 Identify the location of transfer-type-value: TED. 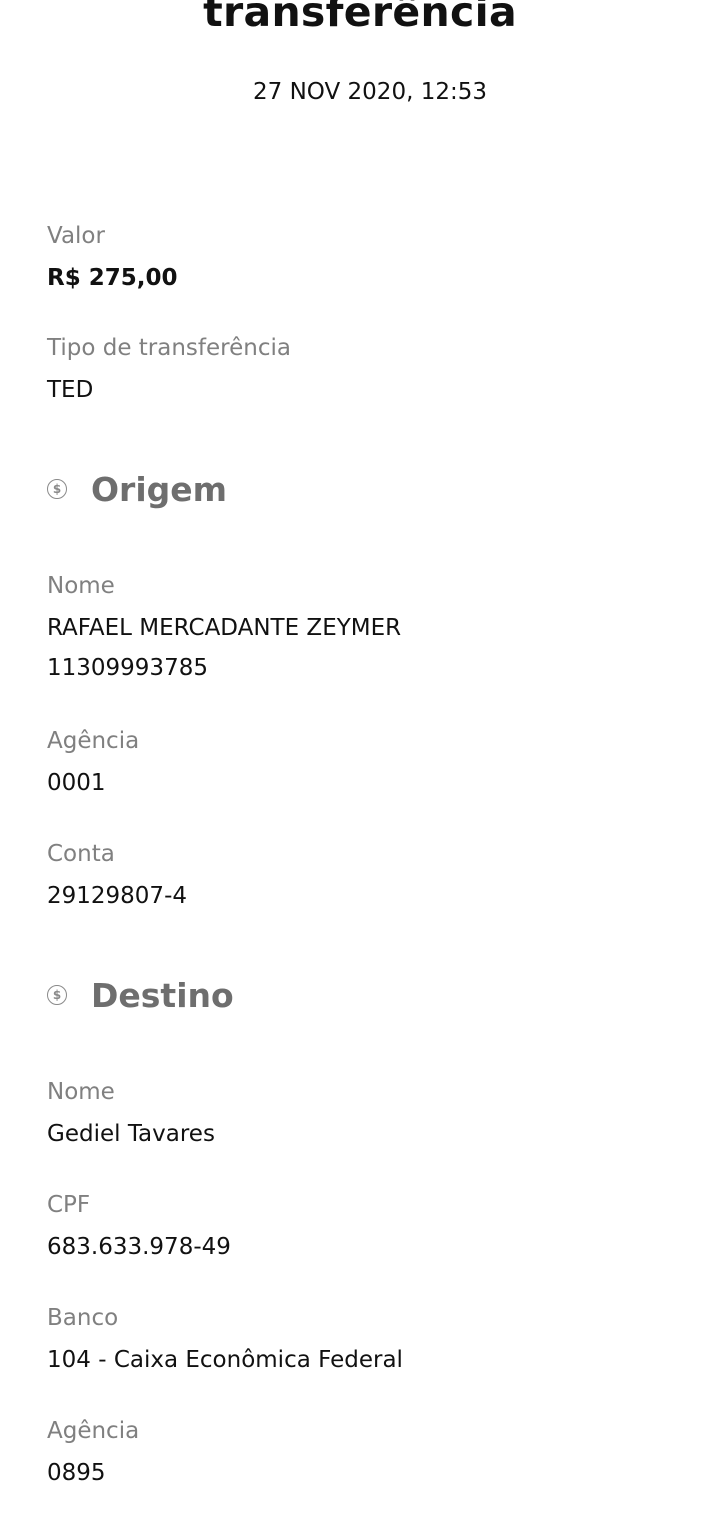
(70, 390).